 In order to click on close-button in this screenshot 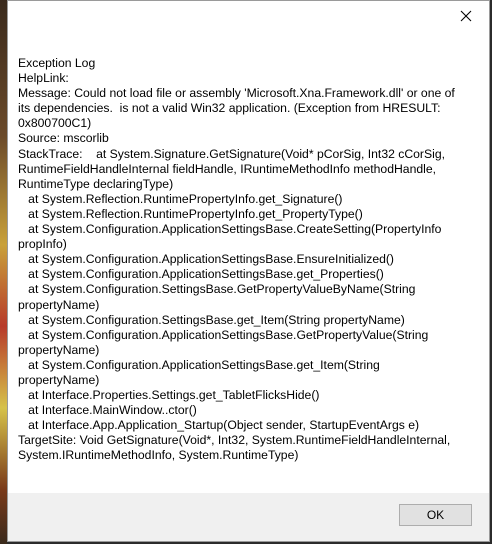, I will do `click(466, 16)`.